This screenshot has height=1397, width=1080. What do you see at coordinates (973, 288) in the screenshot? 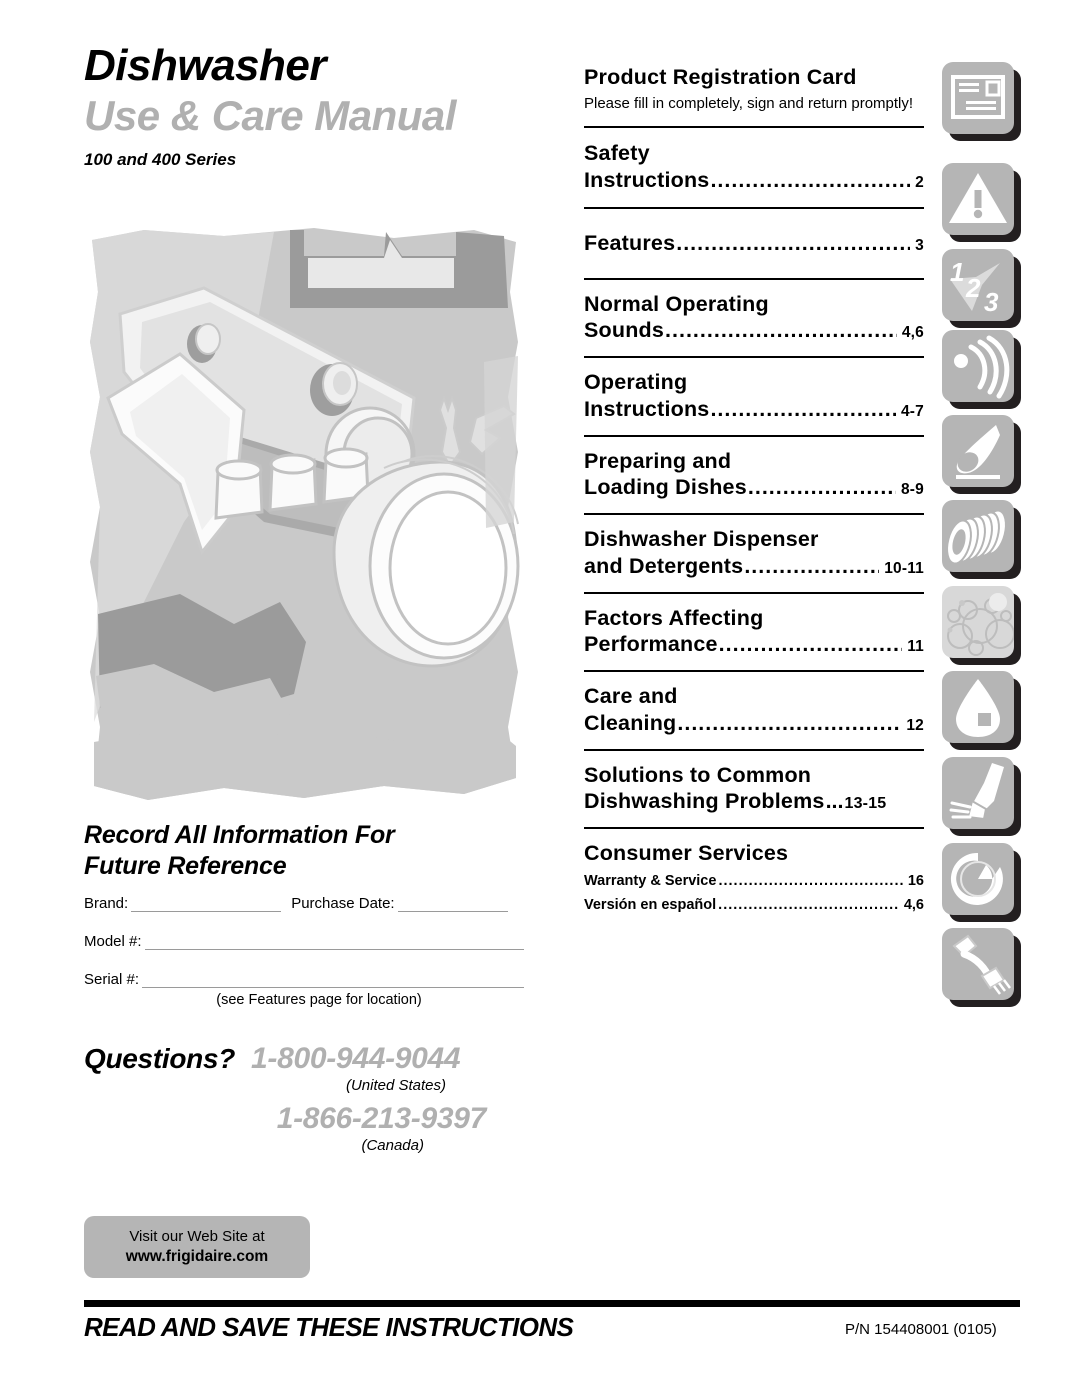
I see `svg-text: 2` at bounding box center [973, 288].